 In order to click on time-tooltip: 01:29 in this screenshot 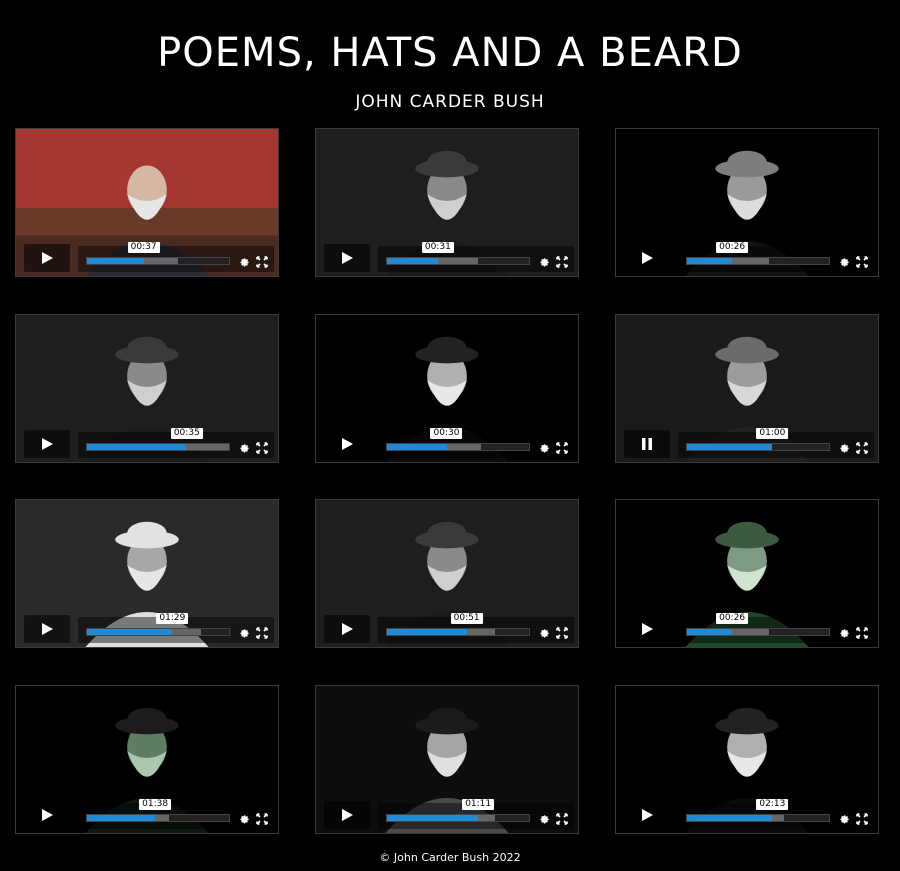, I will do `click(172, 618)`.